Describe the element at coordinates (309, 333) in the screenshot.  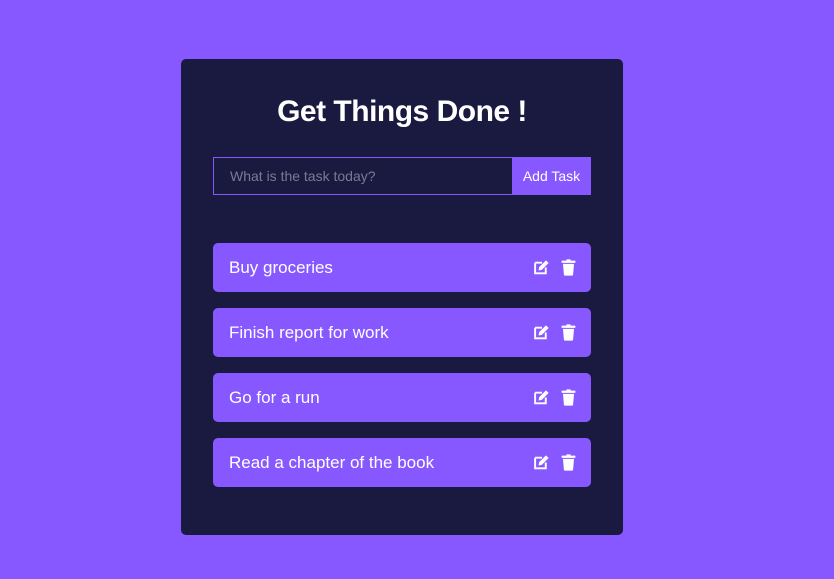
I see `todo-text: Finish report for work` at that location.